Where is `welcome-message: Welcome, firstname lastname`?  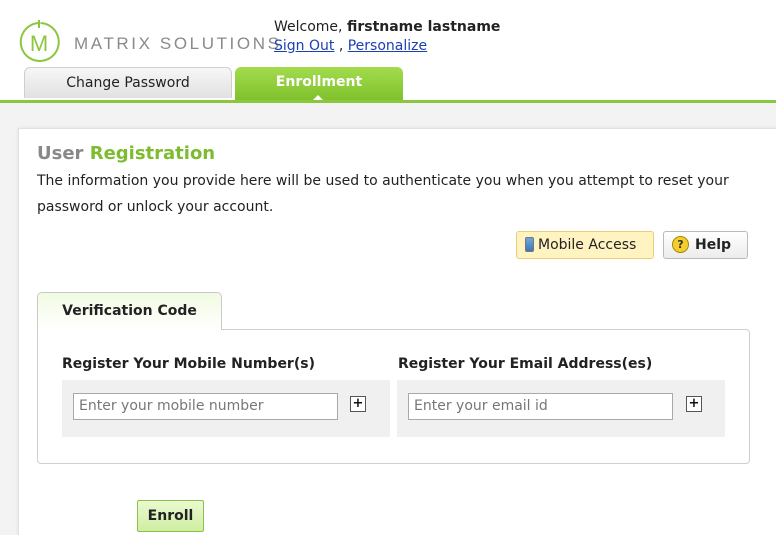 welcome-message: Welcome, firstname lastname is located at coordinates (387, 27).